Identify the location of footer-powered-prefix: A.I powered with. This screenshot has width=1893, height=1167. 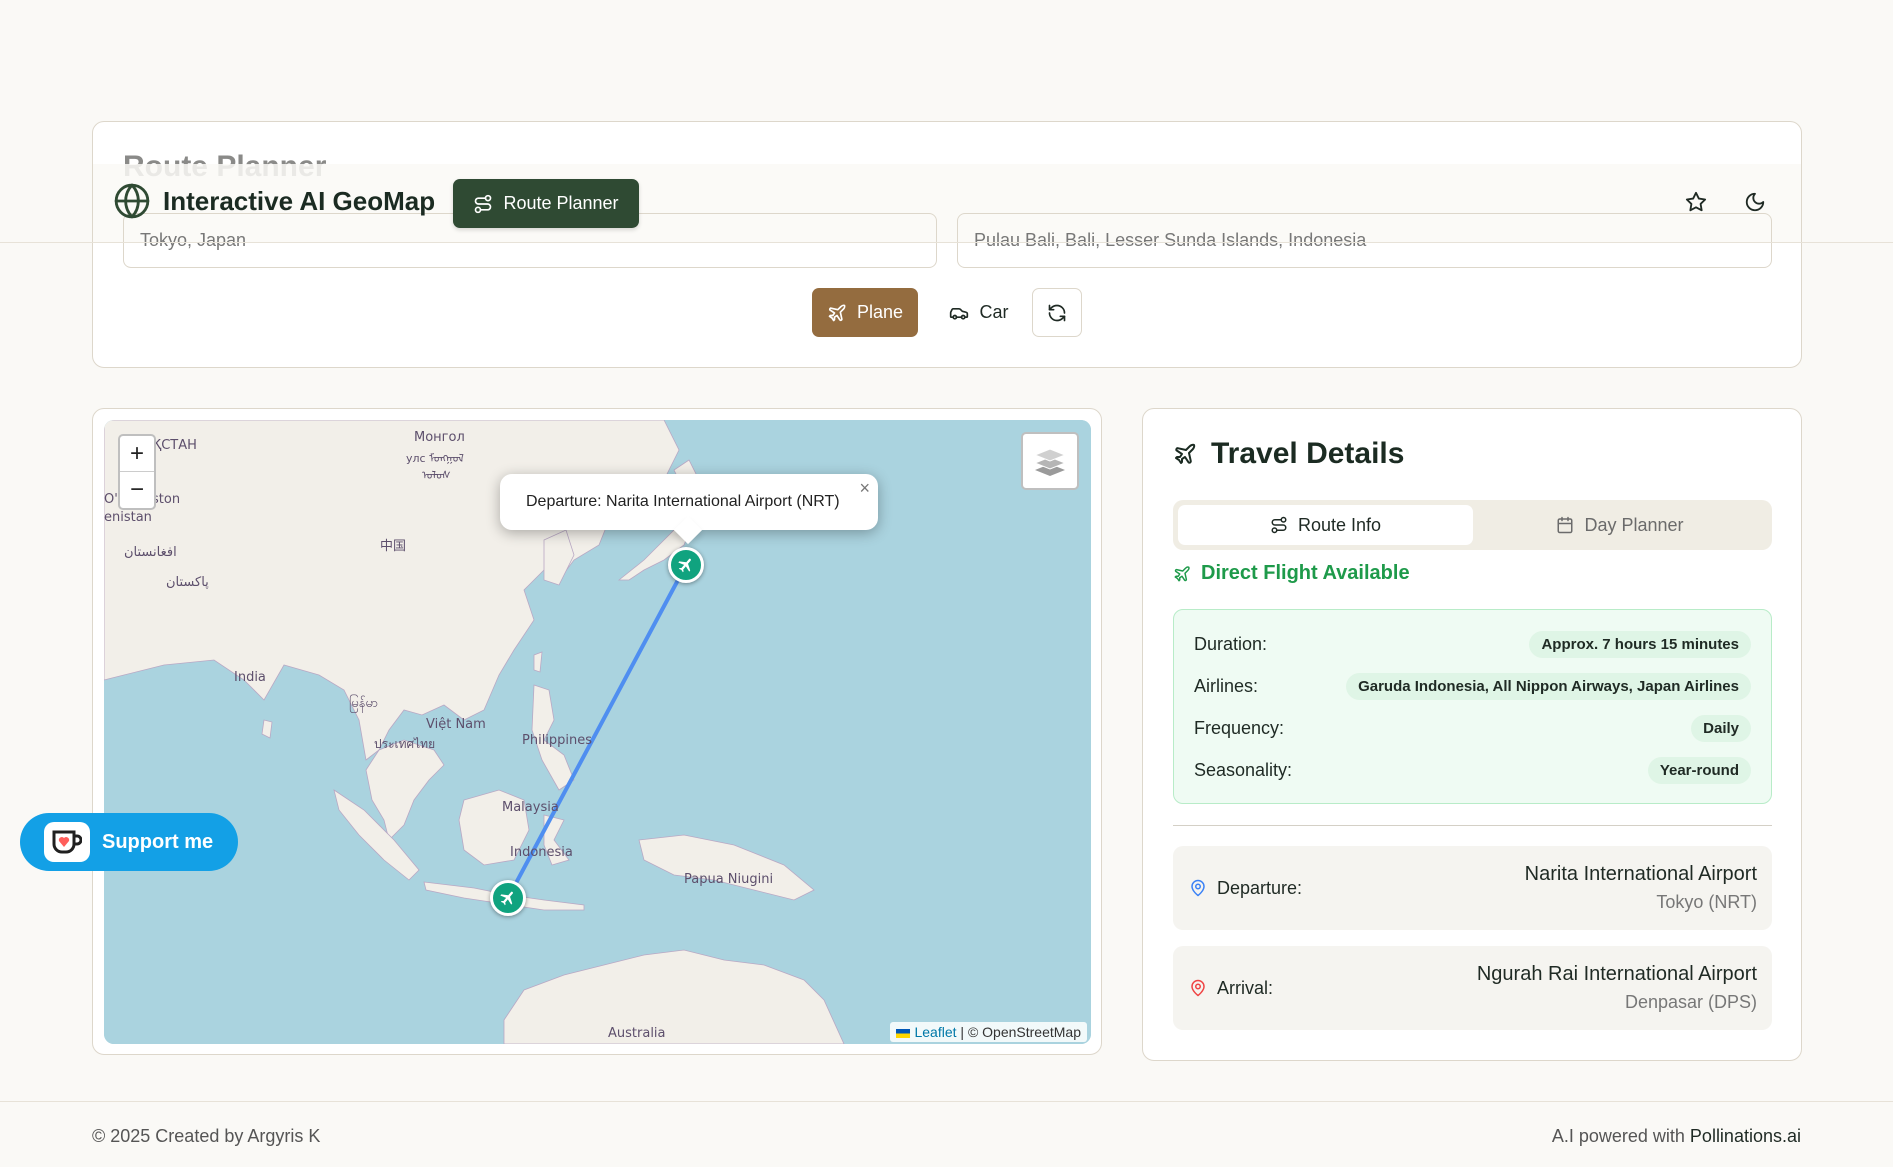
(1618, 1136).